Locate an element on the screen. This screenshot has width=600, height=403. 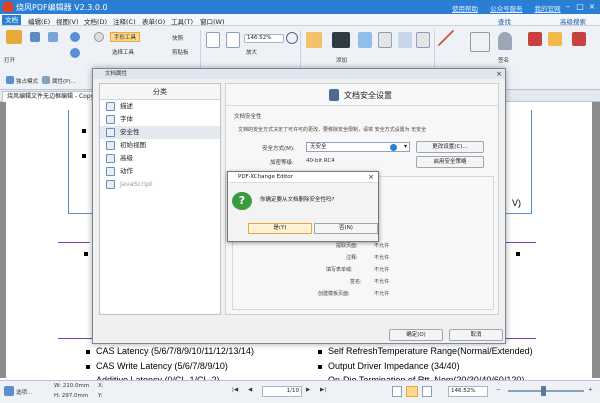
permission-label: 提取页面: is located at coordinates (347, 246).